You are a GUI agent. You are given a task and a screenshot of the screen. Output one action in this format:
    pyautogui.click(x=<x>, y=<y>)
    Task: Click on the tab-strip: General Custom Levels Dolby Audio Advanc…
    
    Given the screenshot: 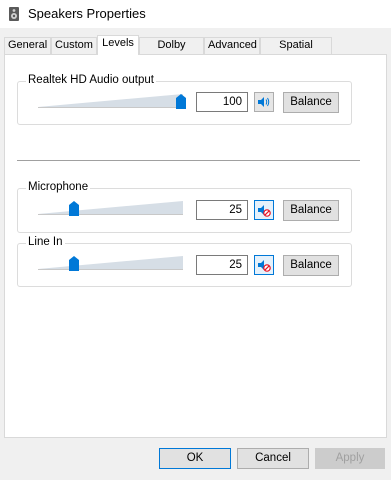 What is the action you would take?
    pyautogui.click(x=195, y=50)
    